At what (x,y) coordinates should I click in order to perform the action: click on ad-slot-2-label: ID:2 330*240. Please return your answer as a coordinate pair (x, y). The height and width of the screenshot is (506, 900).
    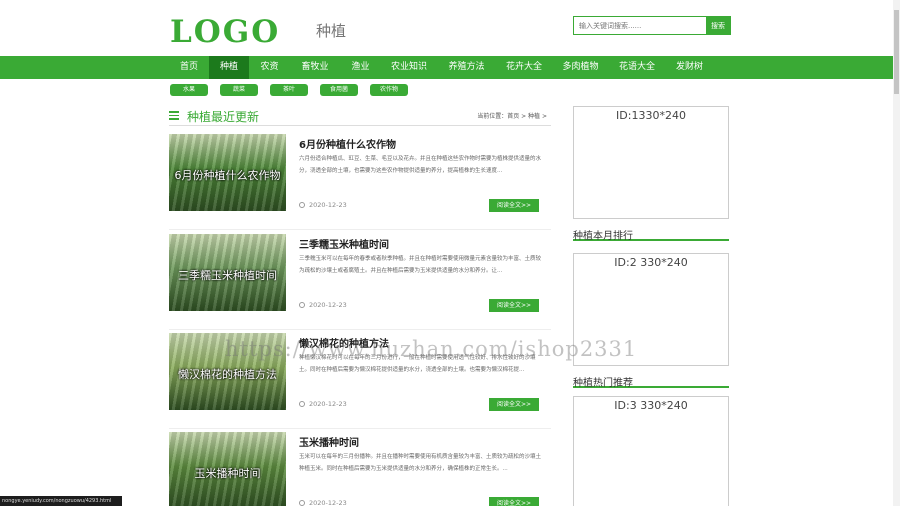
    Looking at the image, I should click on (651, 262).